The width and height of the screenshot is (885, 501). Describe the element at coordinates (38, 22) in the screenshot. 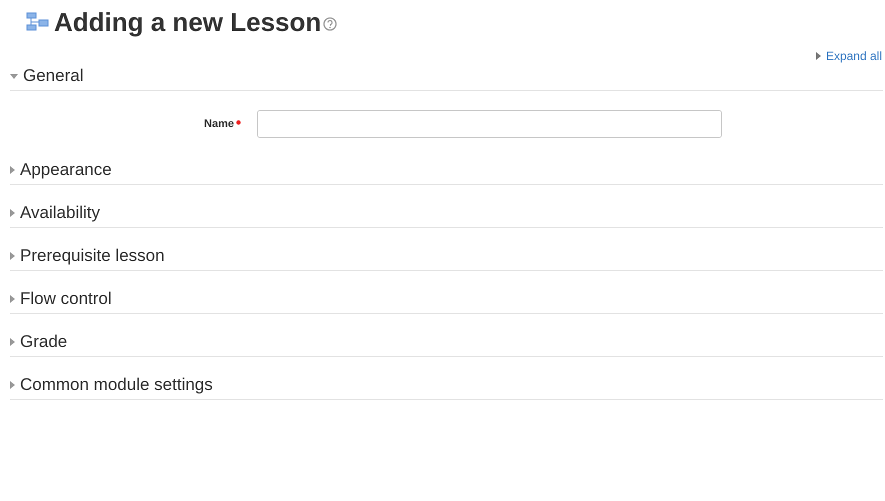

I see `lesson-icon` at that location.